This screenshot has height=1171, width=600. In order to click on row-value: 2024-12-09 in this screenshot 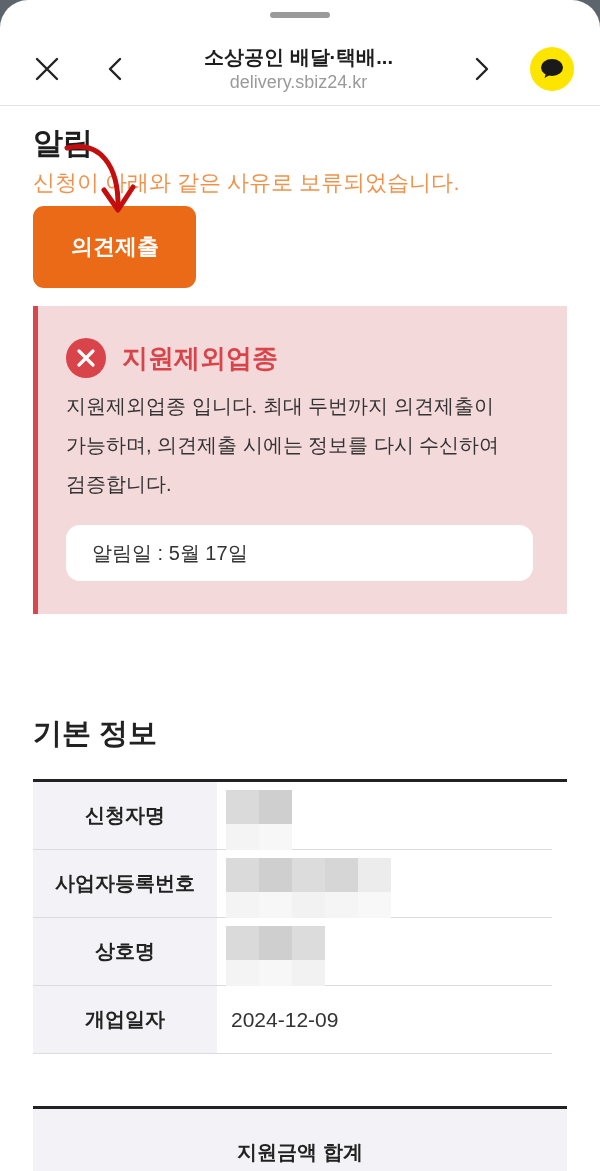, I will do `click(285, 1019)`.